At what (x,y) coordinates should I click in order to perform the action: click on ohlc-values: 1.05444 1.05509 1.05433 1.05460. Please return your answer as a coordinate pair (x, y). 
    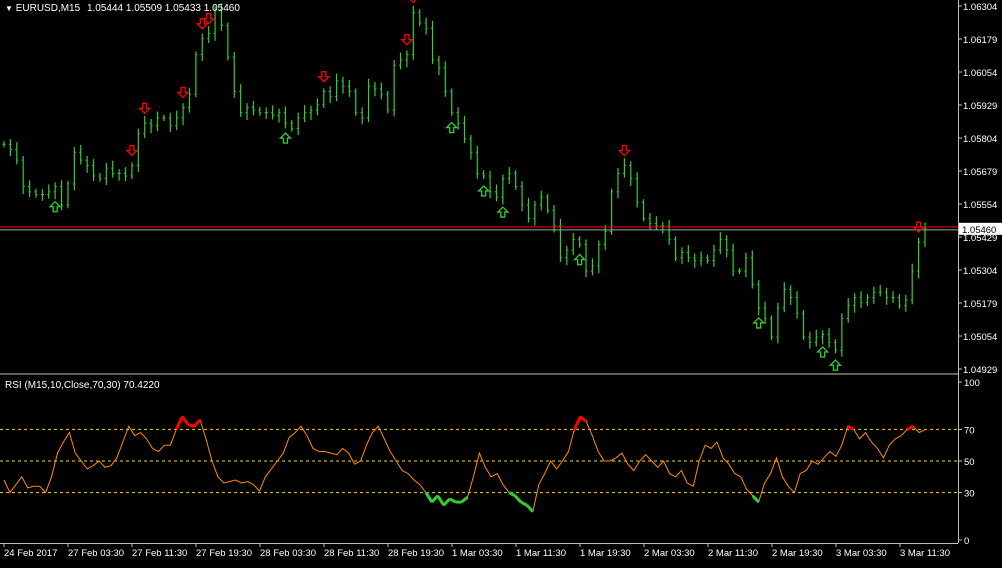
    Looking at the image, I should click on (163, 8).